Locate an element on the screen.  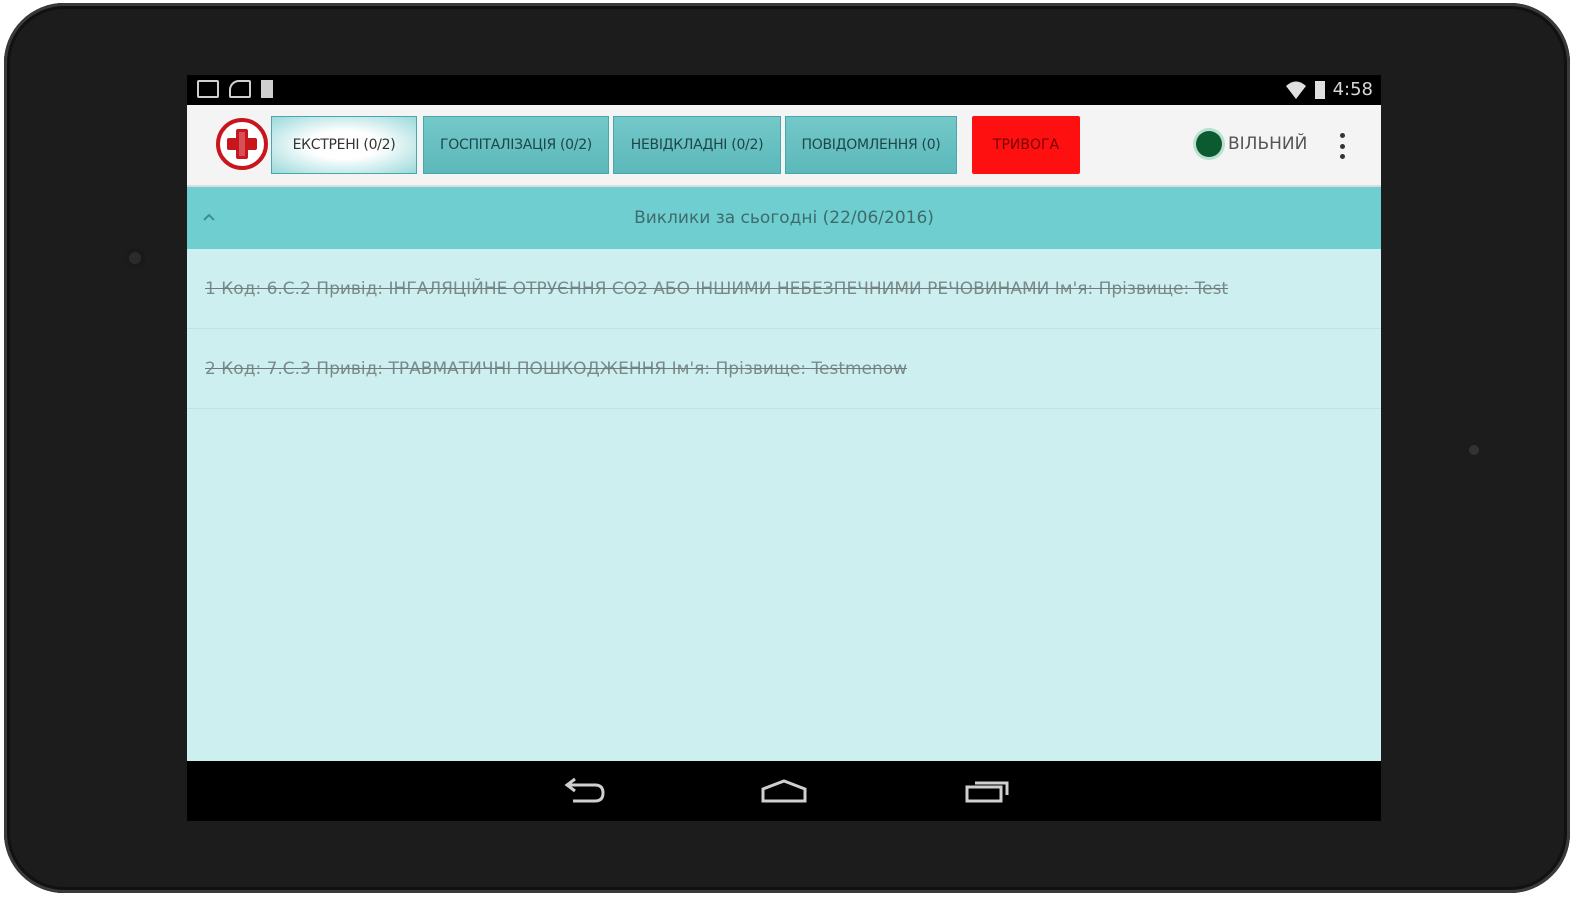
light-sensor is located at coordinates (1474, 450).